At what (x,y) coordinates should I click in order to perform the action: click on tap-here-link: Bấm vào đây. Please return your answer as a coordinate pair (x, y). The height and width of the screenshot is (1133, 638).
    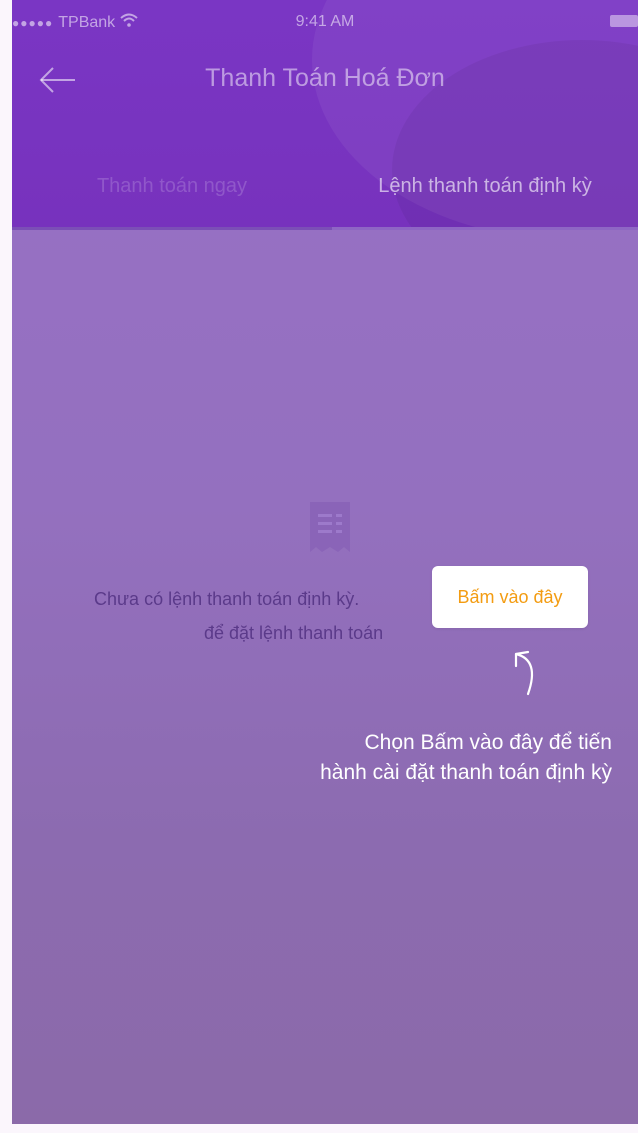
    Looking at the image, I should click on (510, 597).